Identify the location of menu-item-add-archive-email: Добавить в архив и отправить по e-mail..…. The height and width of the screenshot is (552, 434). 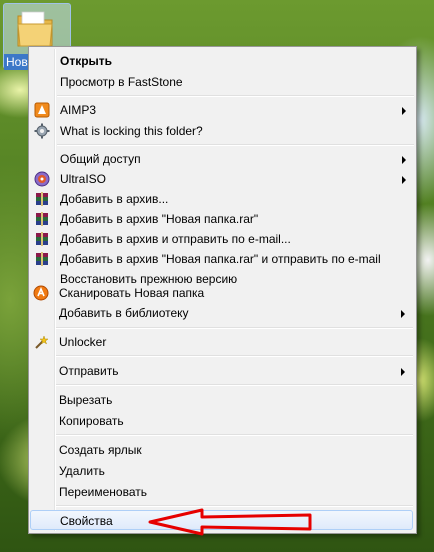
(222, 239).